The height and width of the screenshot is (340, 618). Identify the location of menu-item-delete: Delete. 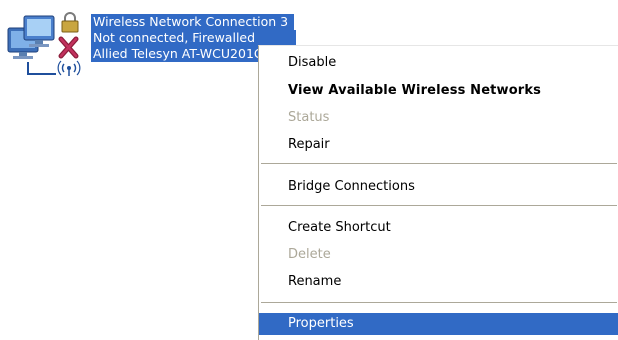
(309, 254).